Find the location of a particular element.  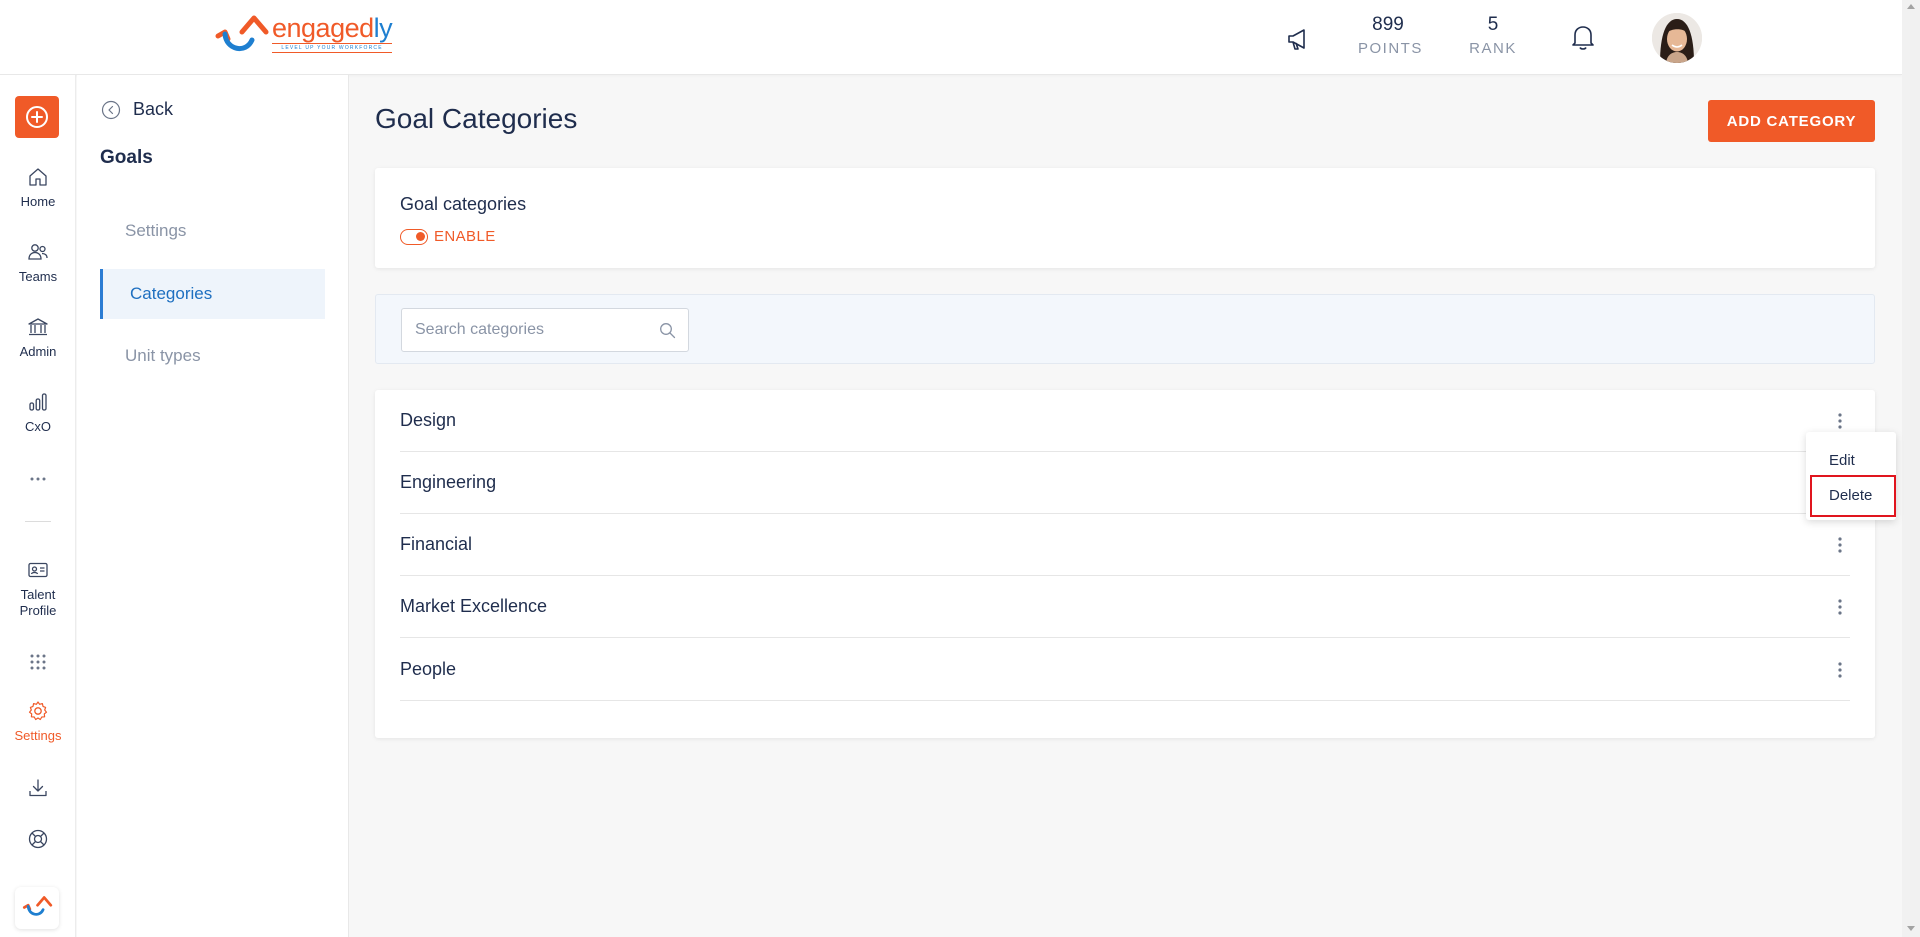

id-card-icon is located at coordinates (38, 570).